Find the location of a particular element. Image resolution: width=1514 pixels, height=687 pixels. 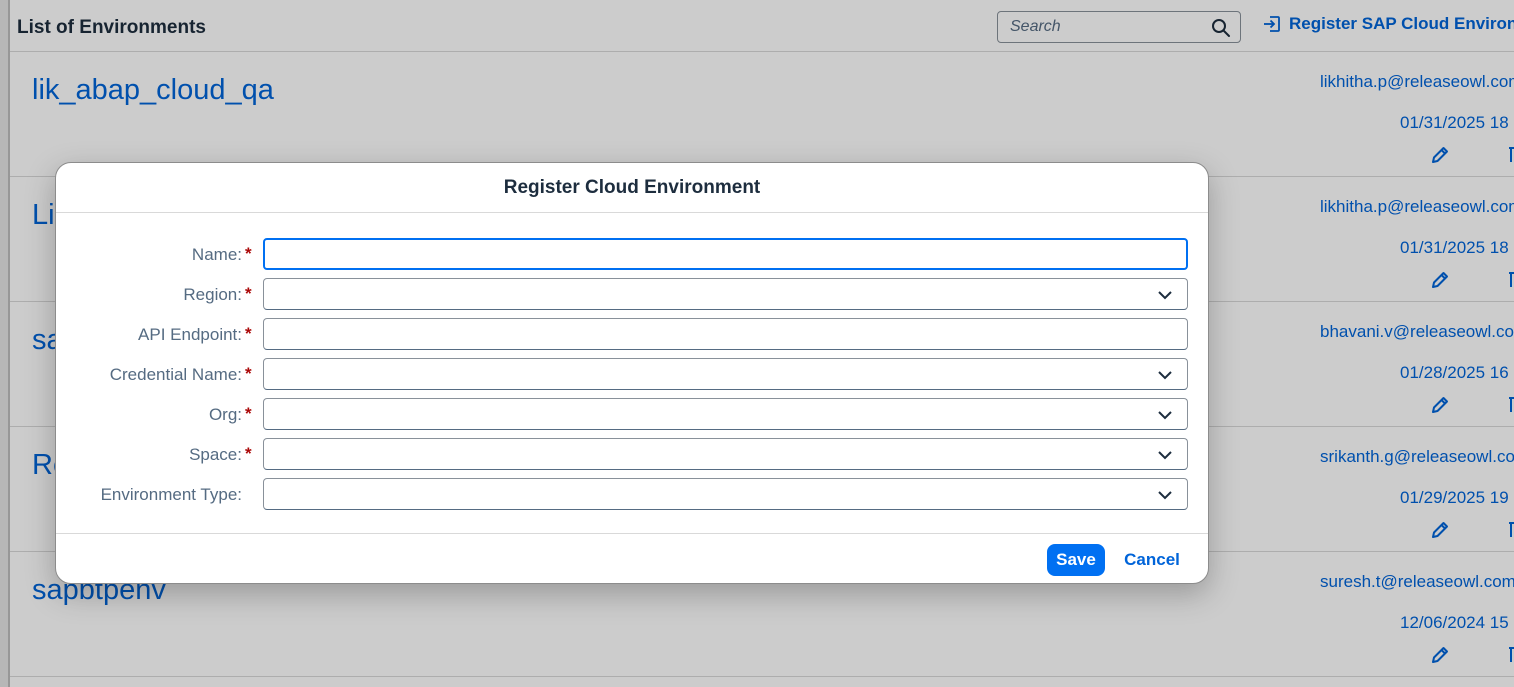

field-label: Environment Type: is located at coordinates (171, 494).